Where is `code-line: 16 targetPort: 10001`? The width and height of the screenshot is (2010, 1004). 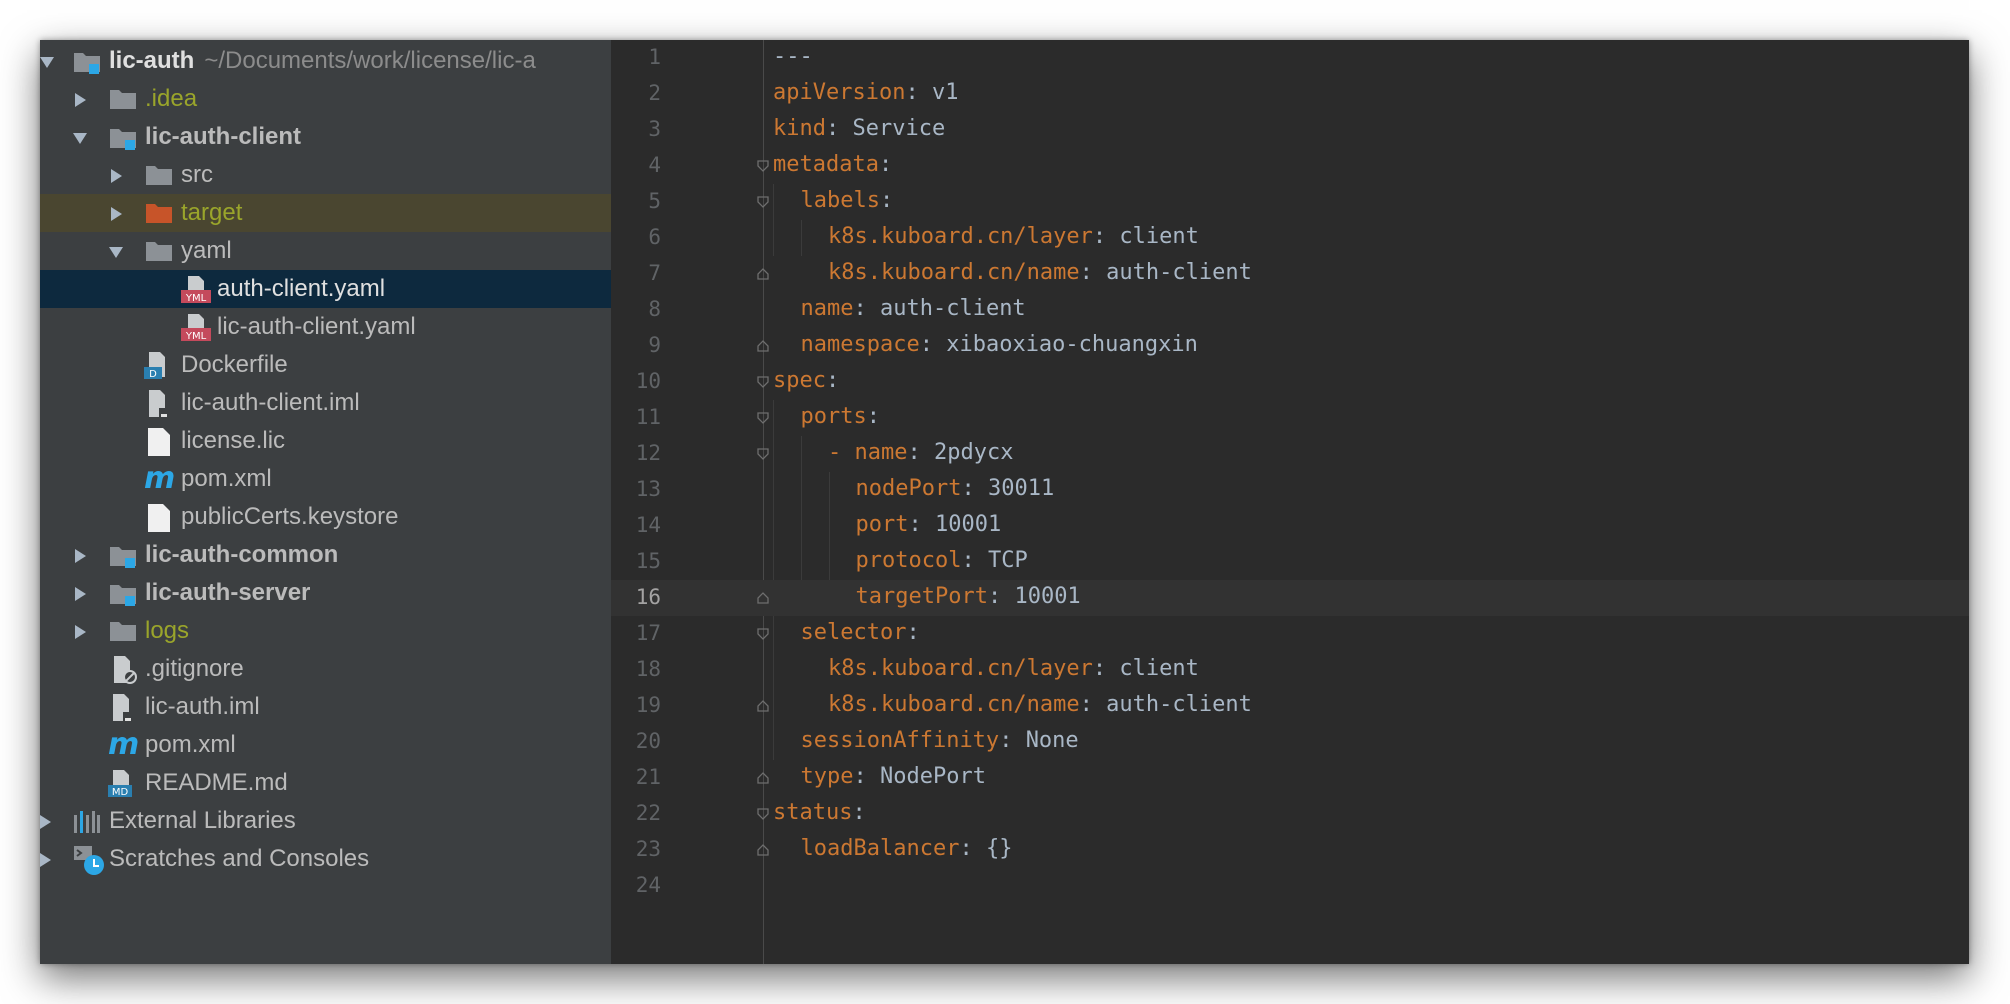 code-line: 16 targetPort: 10001 is located at coordinates (1290, 598).